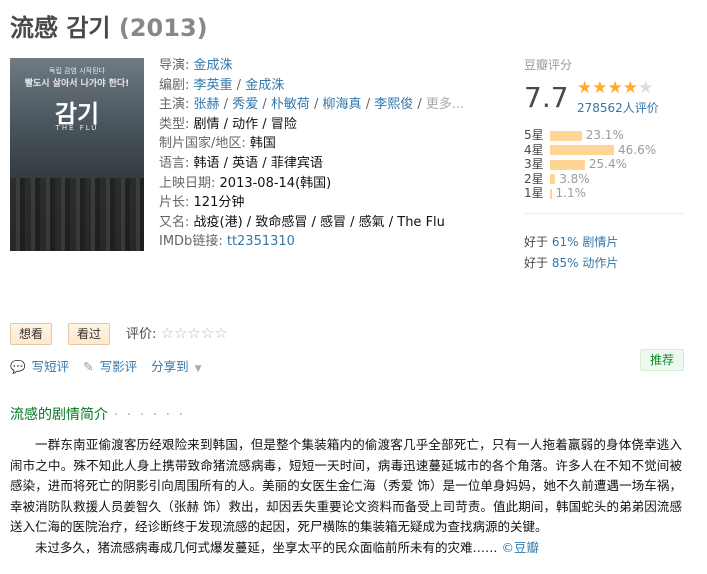 The width and height of the screenshot is (707, 574). I want to click on writer-link-1: 李英重, so click(213, 85).